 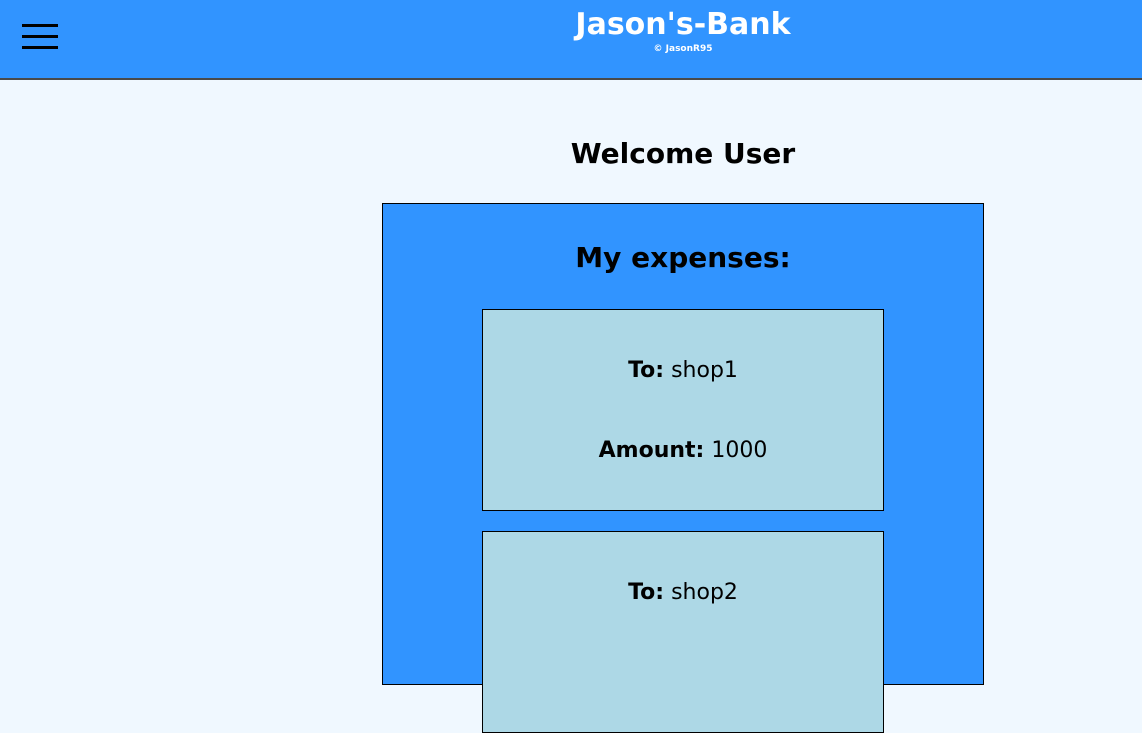 I want to click on to-value: shop1, so click(x=704, y=370).